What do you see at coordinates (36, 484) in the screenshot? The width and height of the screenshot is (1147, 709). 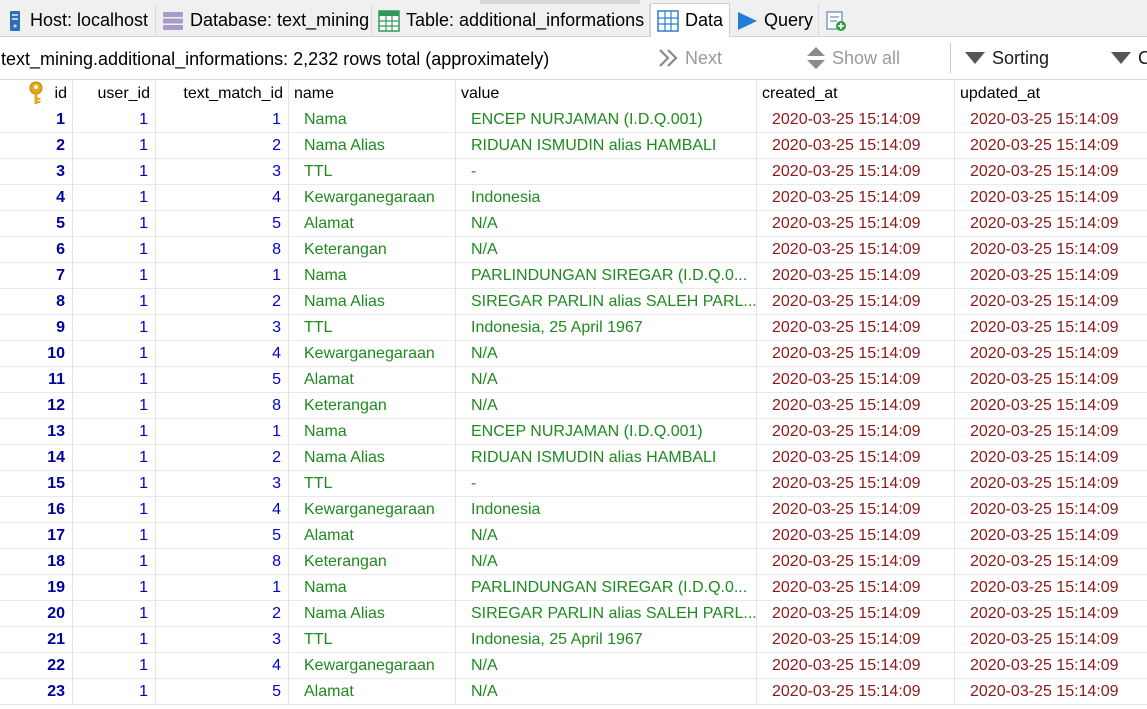 I see `cell-id: 15` at bounding box center [36, 484].